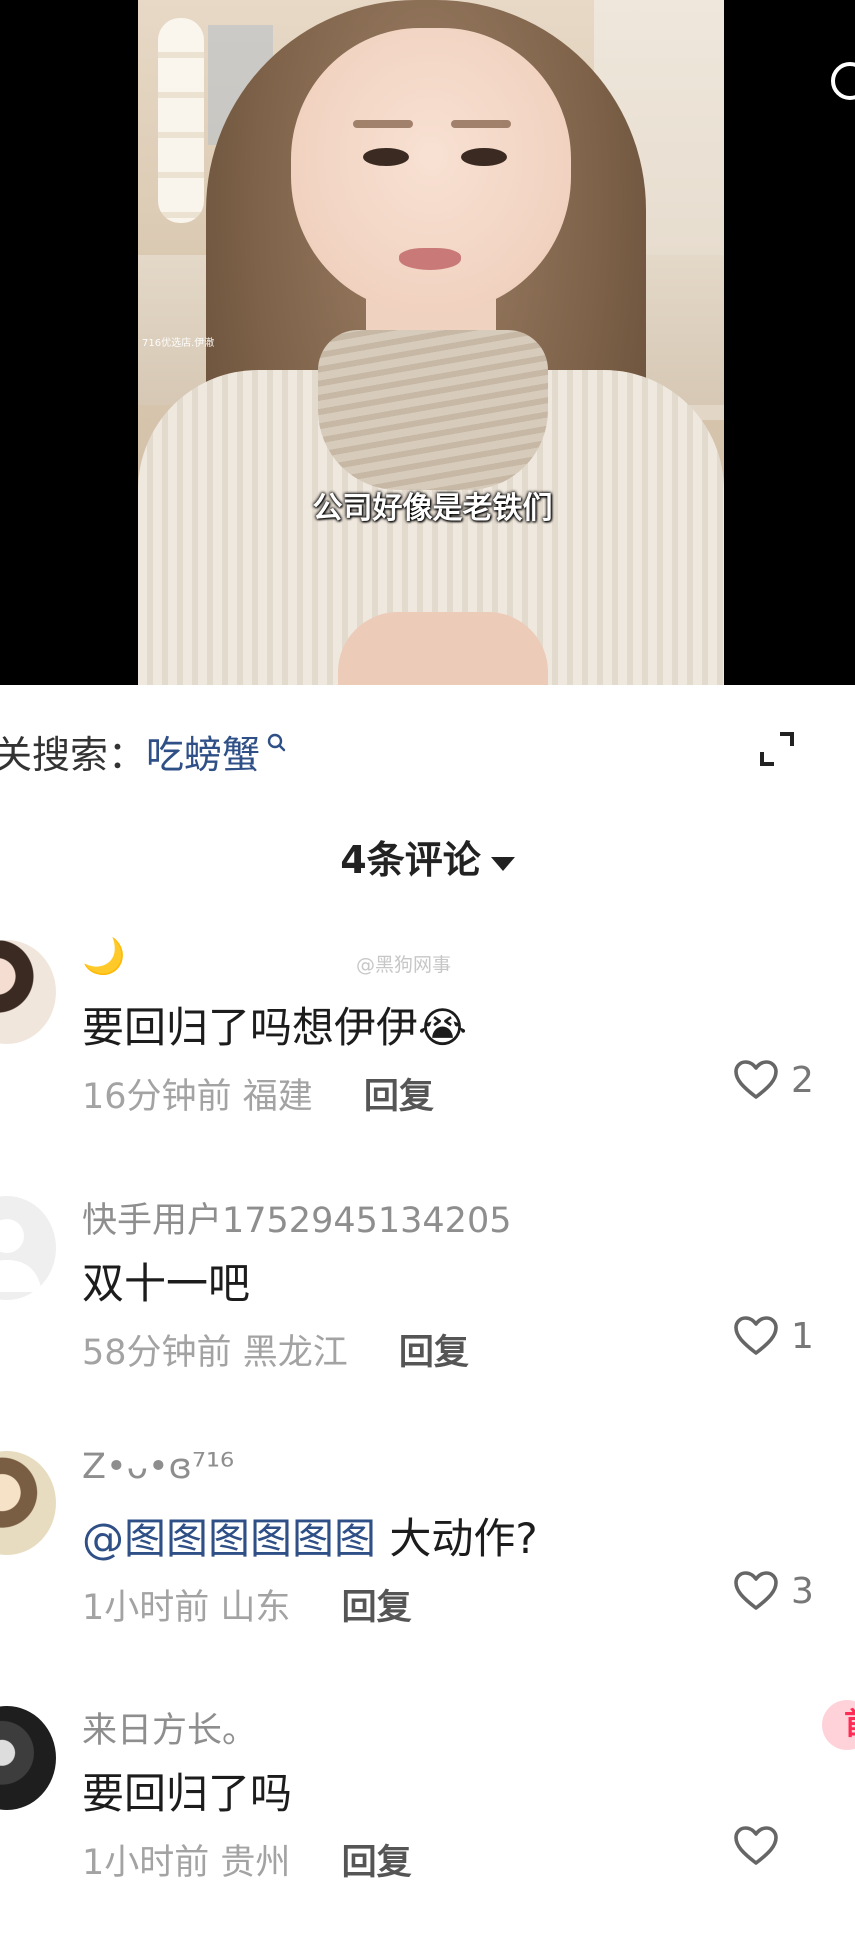  What do you see at coordinates (410, 860) in the screenshot?
I see `comments-count-title: 4条评论` at bounding box center [410, 860].